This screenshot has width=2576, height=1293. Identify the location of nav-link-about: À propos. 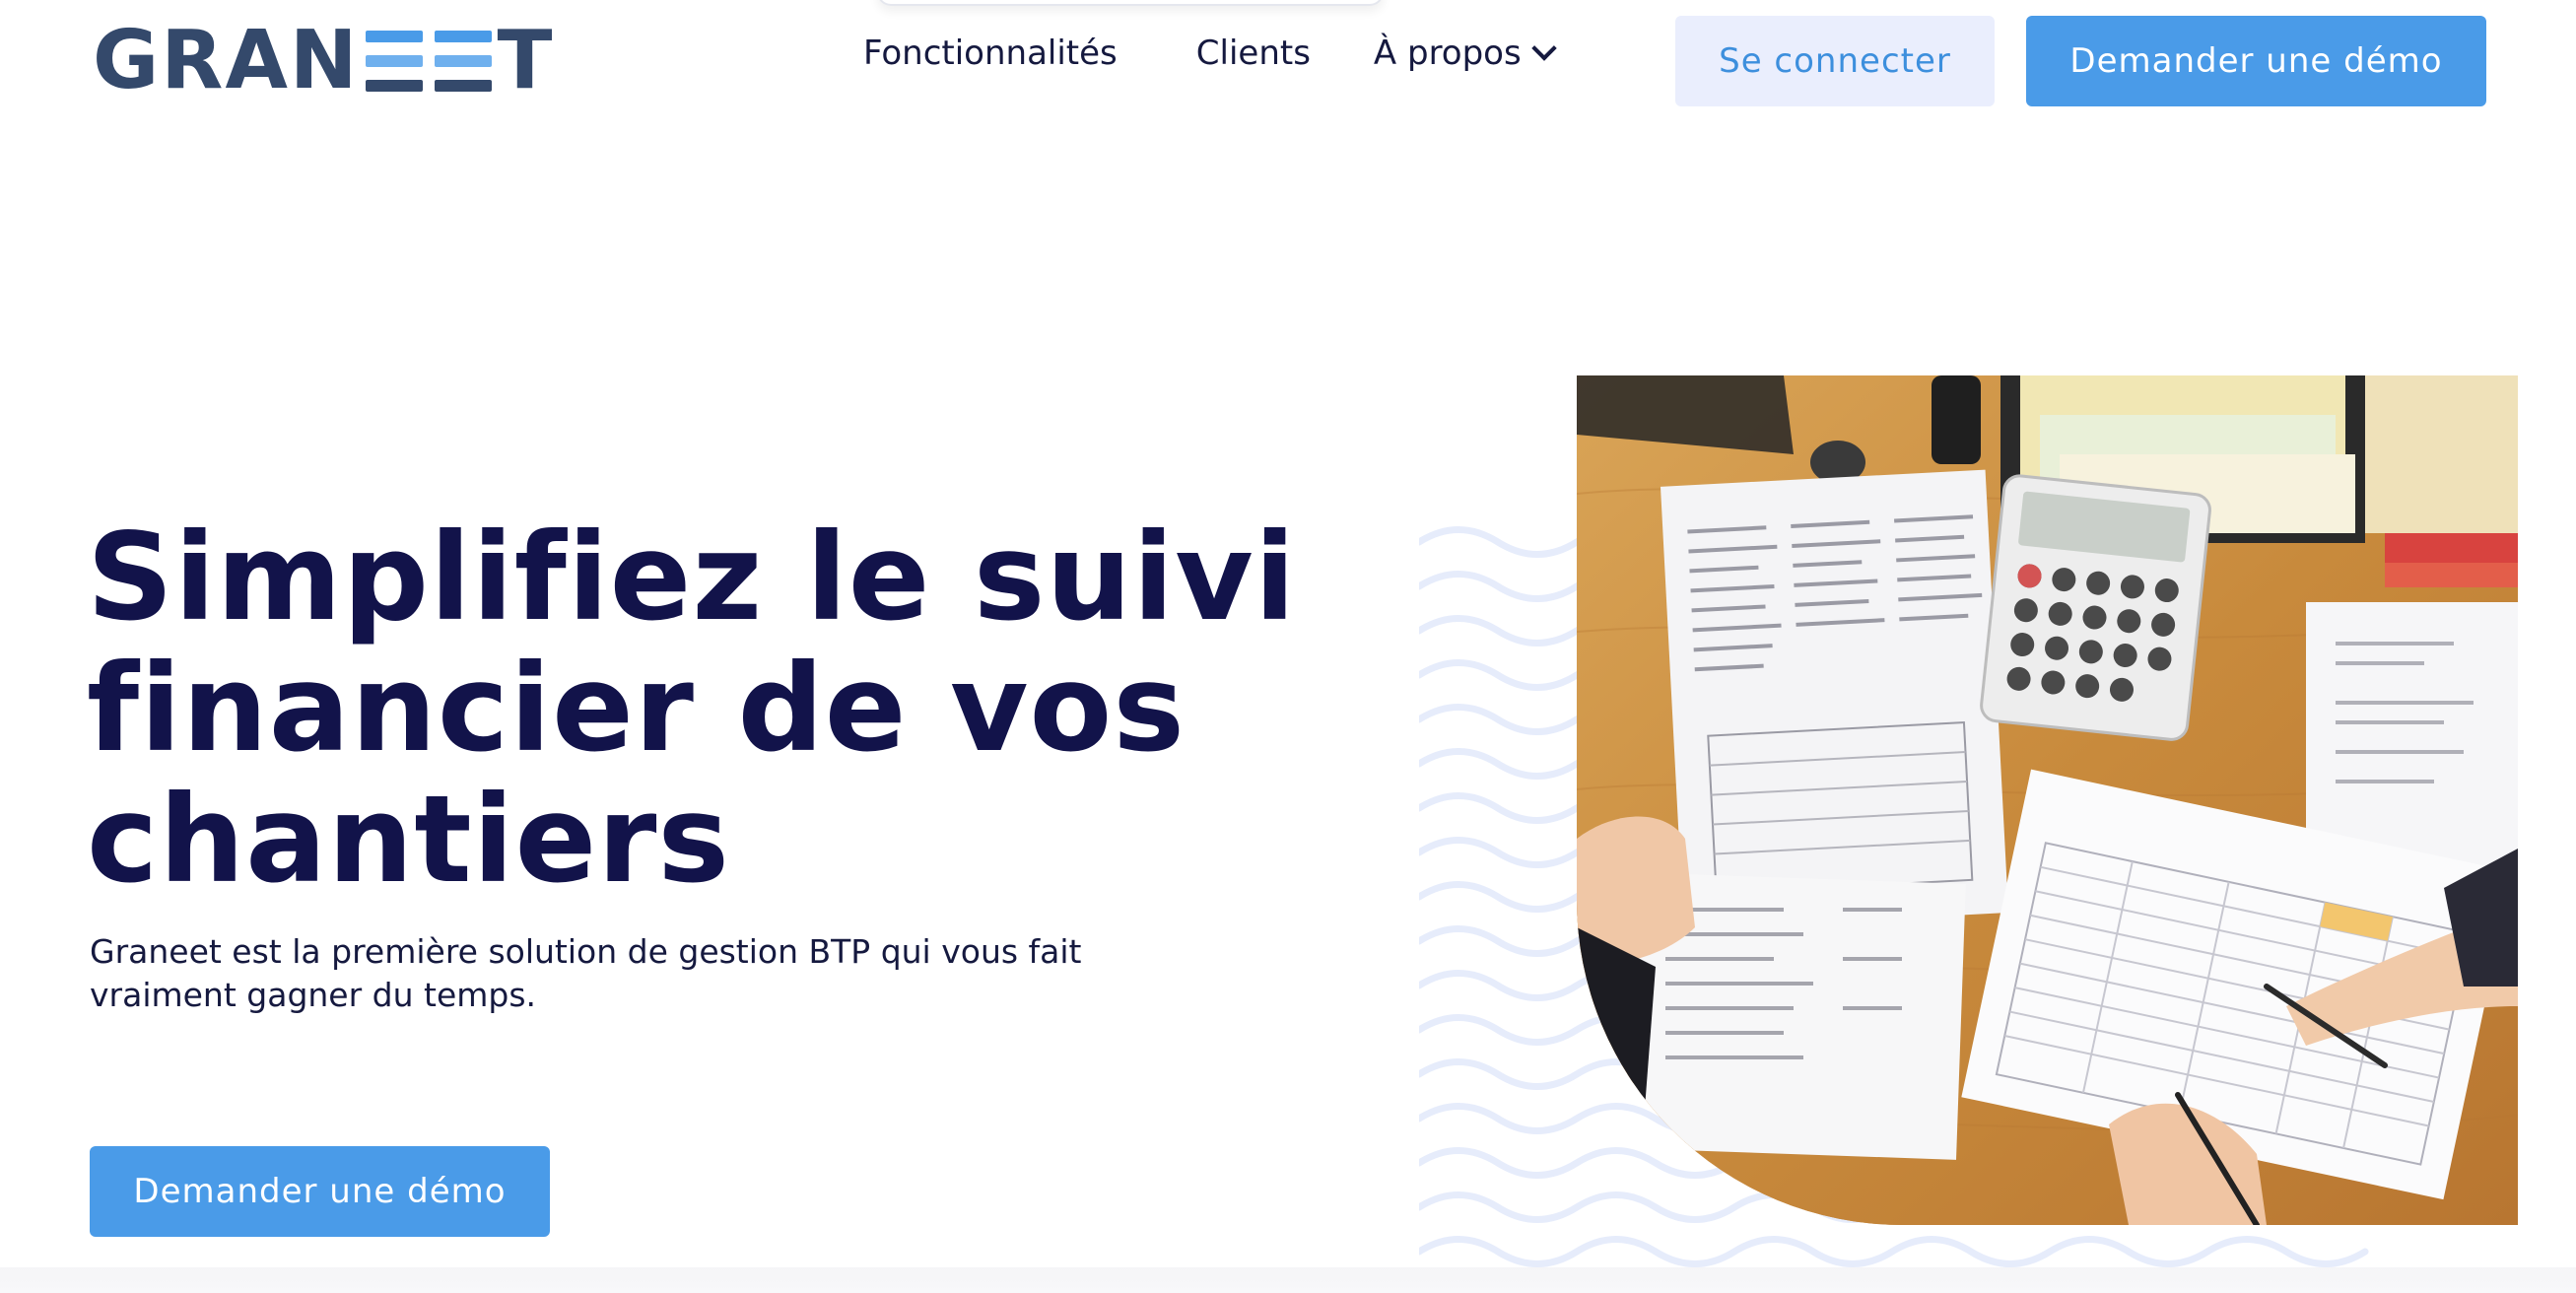
(1465, 53).